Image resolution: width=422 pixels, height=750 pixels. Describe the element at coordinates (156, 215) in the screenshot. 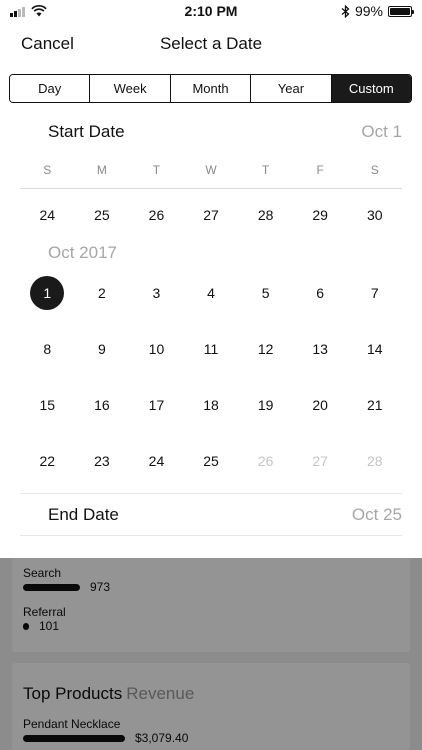

I see `calendar-day: 26` at that location.